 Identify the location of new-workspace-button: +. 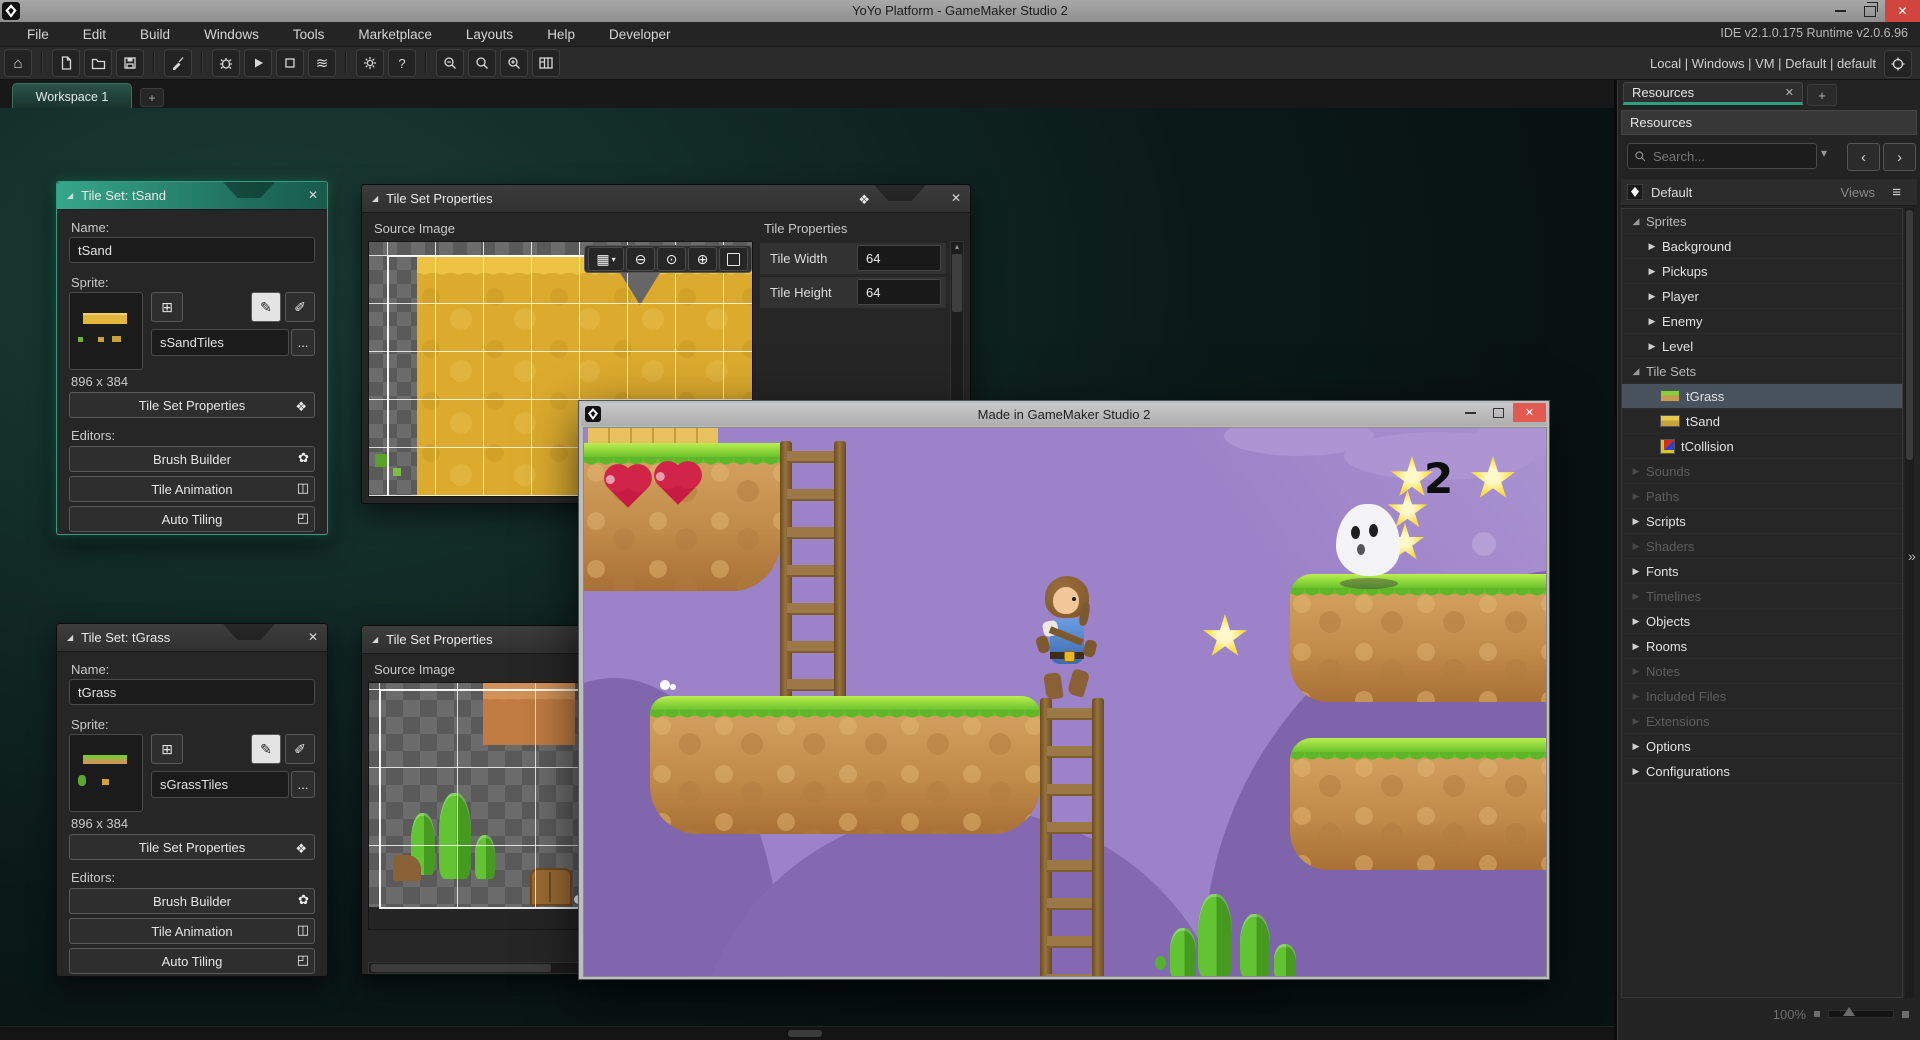
(152, 97).